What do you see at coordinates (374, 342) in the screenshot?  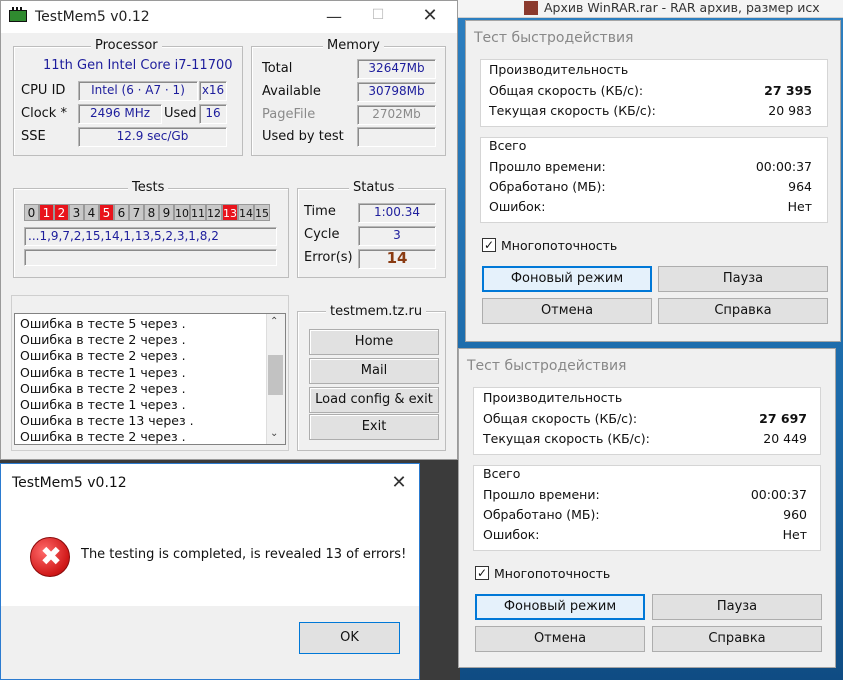 I see `home-button: Home` at bounding box center [374, 342].